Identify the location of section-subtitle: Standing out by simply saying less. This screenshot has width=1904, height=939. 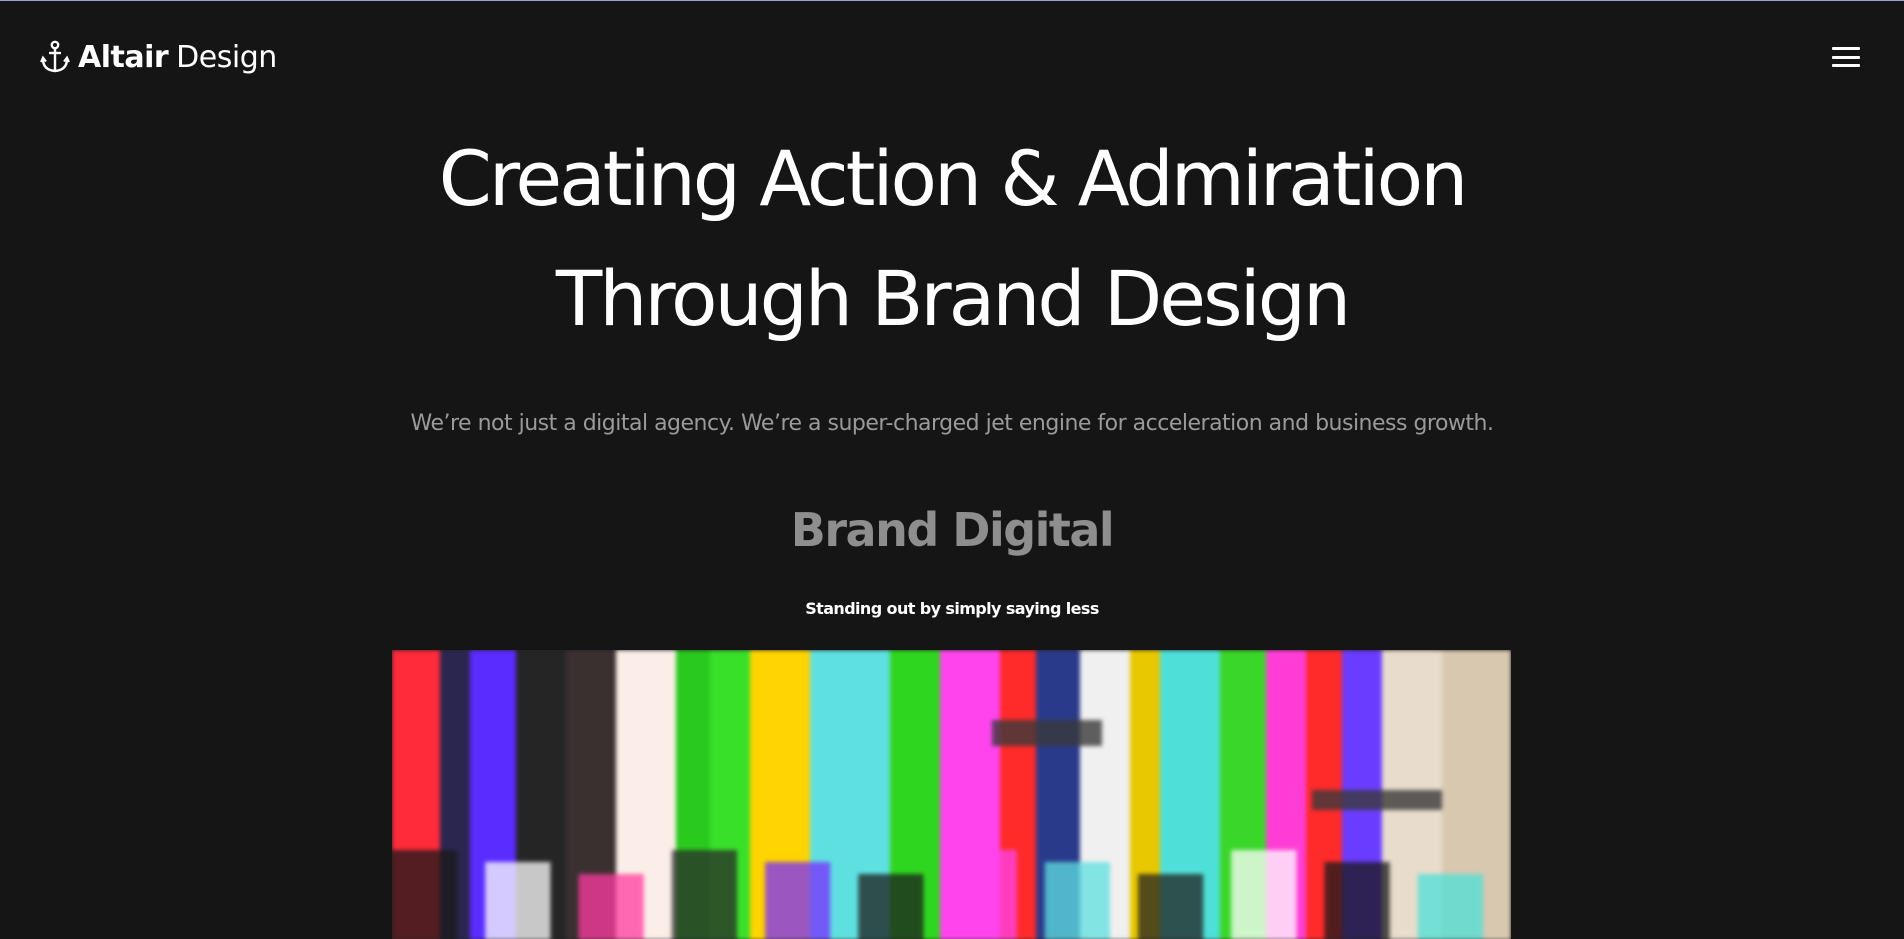
(952, 608).